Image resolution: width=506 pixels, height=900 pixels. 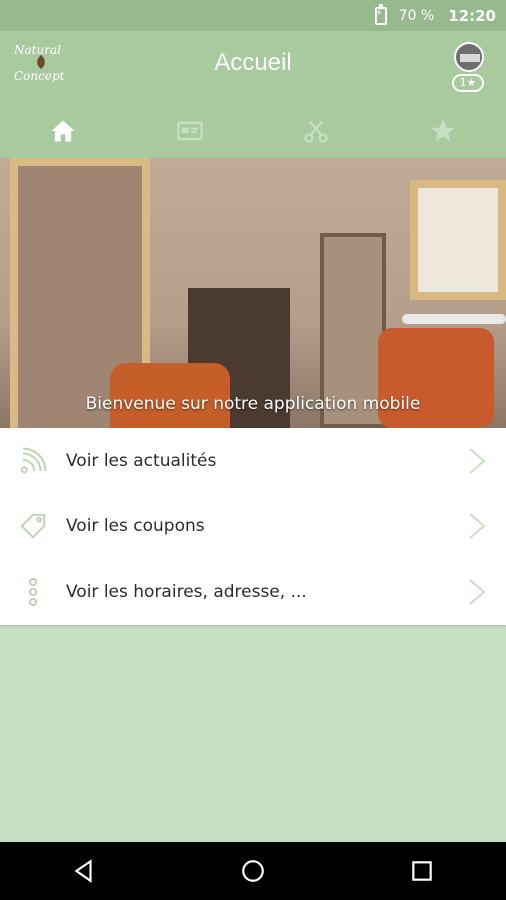 I want to click on recents-button, so click(x=421, y=871).